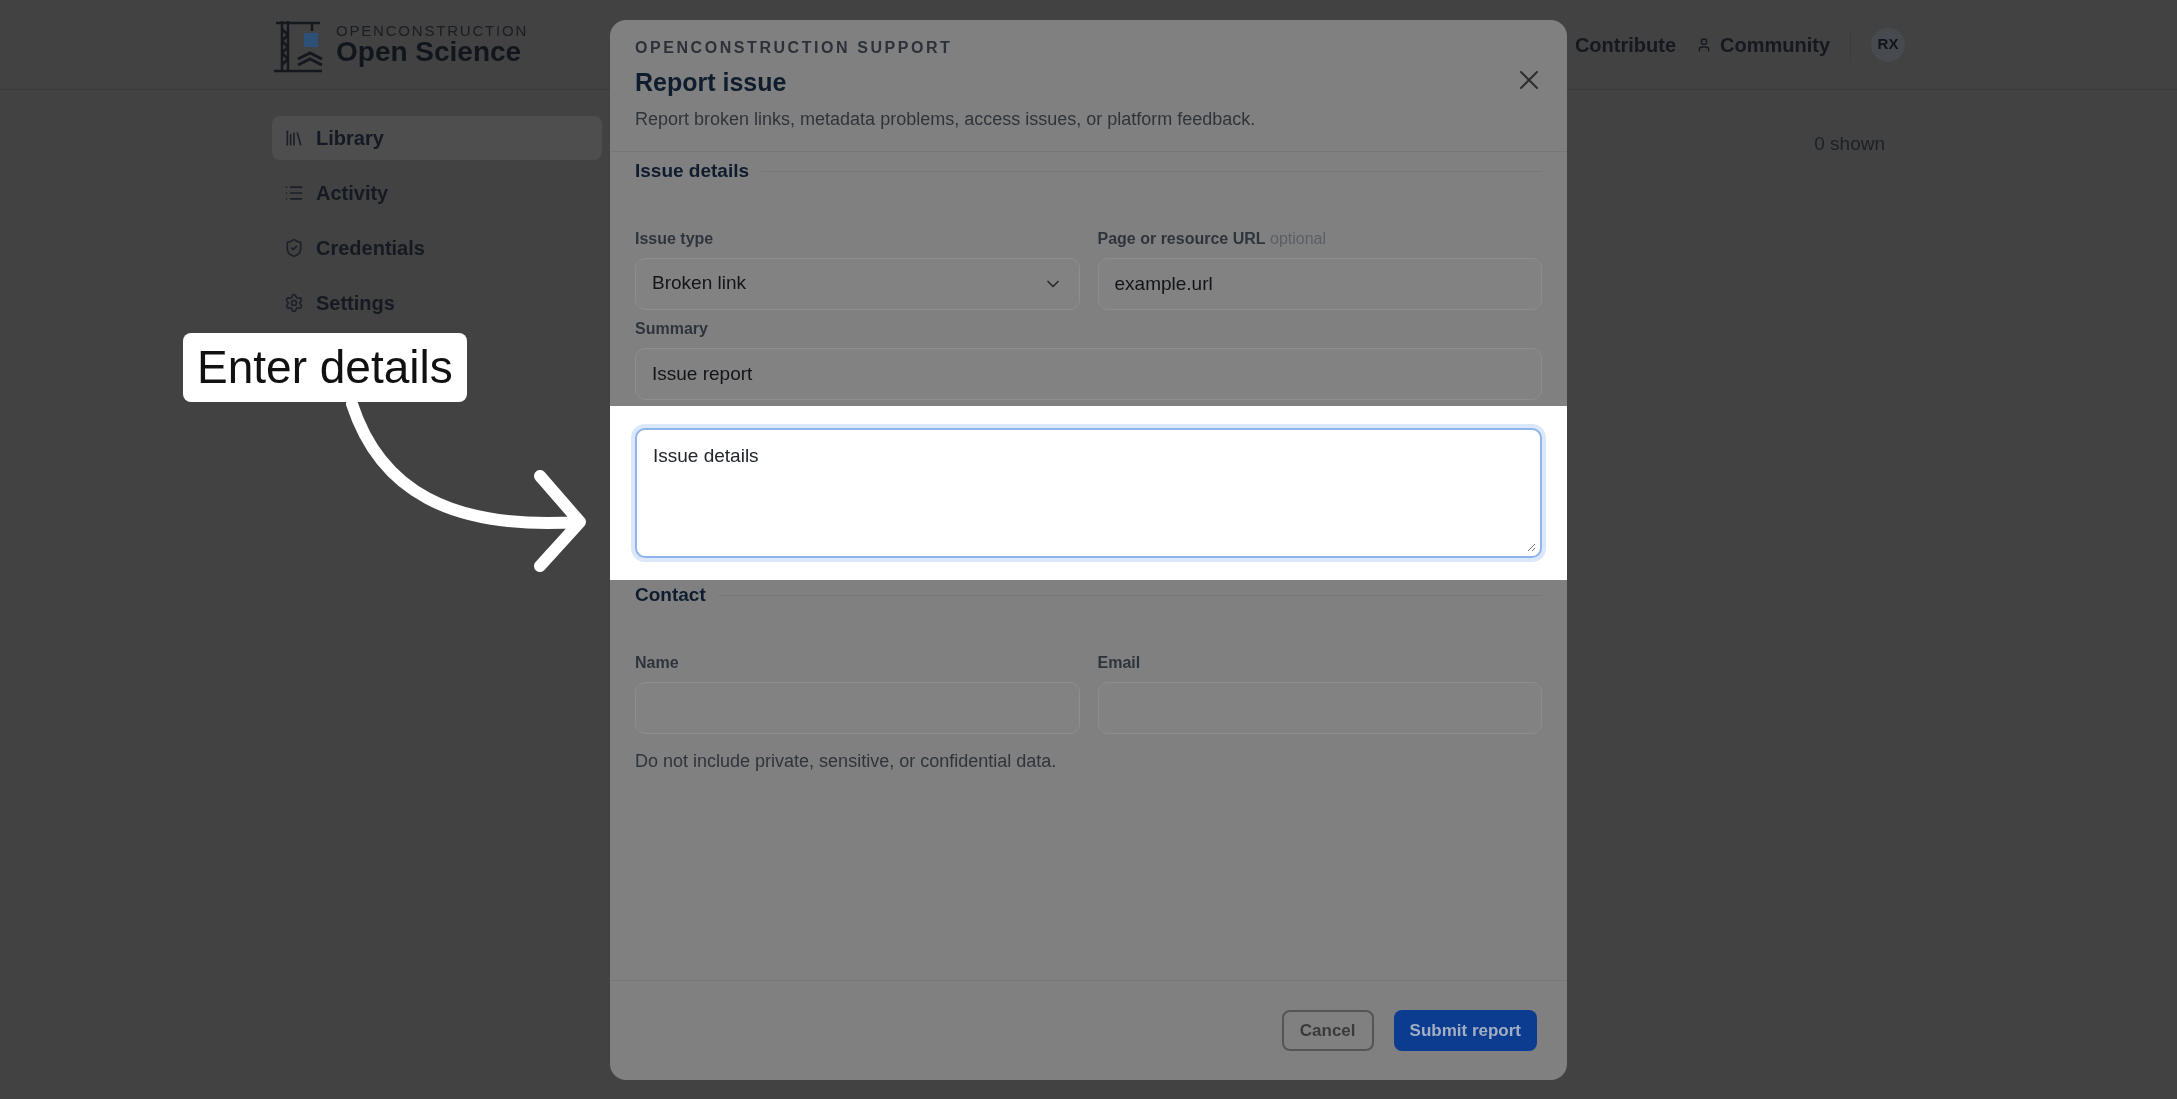  I want to click on sidebar-item: Library, so click(437, 138).